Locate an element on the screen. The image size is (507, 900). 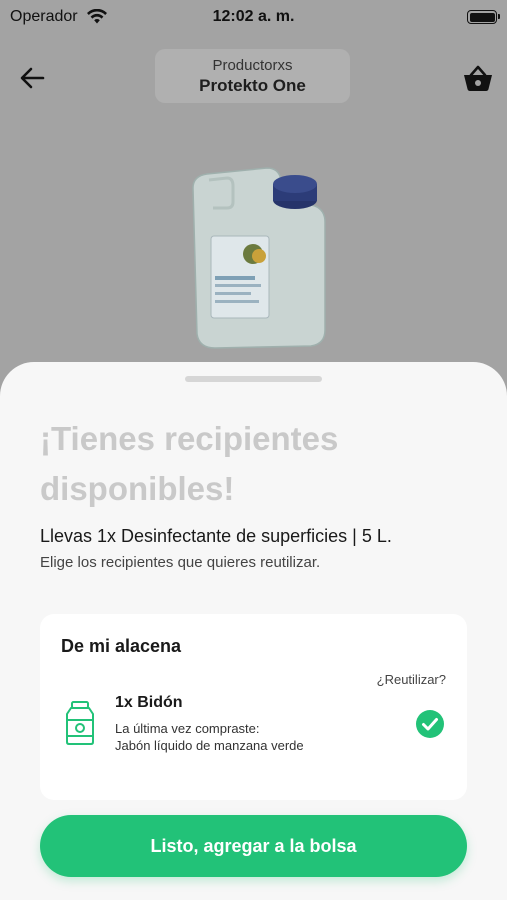
sheet-title: ¡Tienes recipientes disponibles! is located at coordinates (189, 463).